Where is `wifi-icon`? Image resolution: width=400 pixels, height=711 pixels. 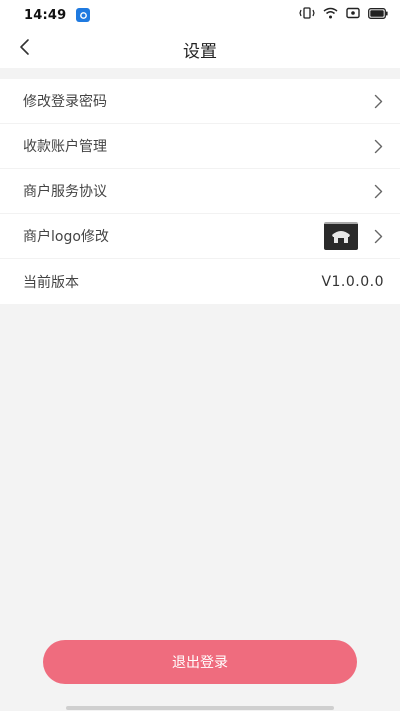
wifi-icon is located at coordinates (330, 15).